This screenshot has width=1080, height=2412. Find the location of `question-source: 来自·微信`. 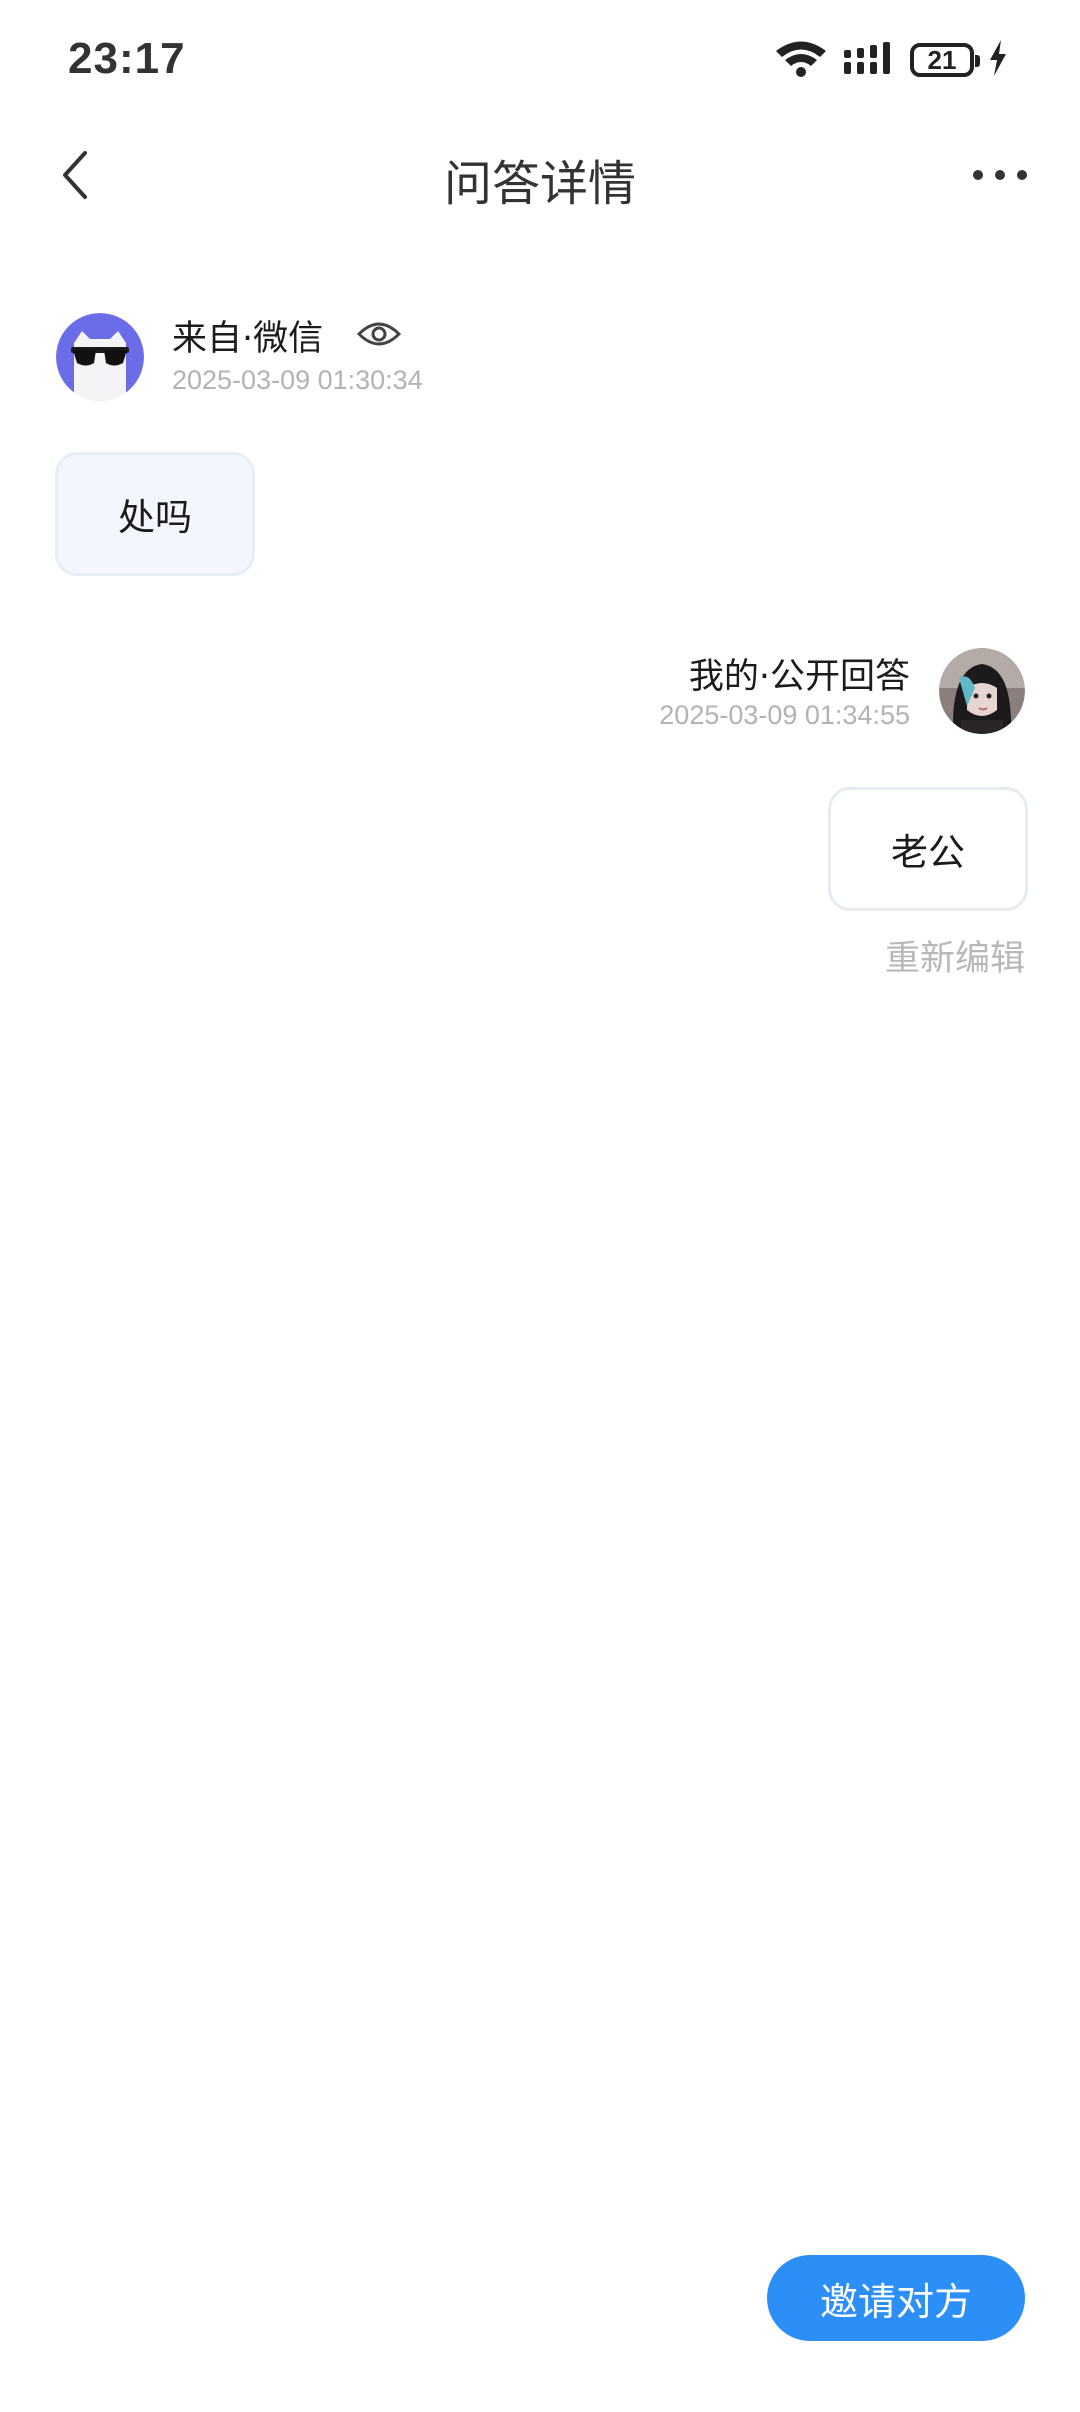

question-source: 来自·微信 is located at coordinates (248, 339).